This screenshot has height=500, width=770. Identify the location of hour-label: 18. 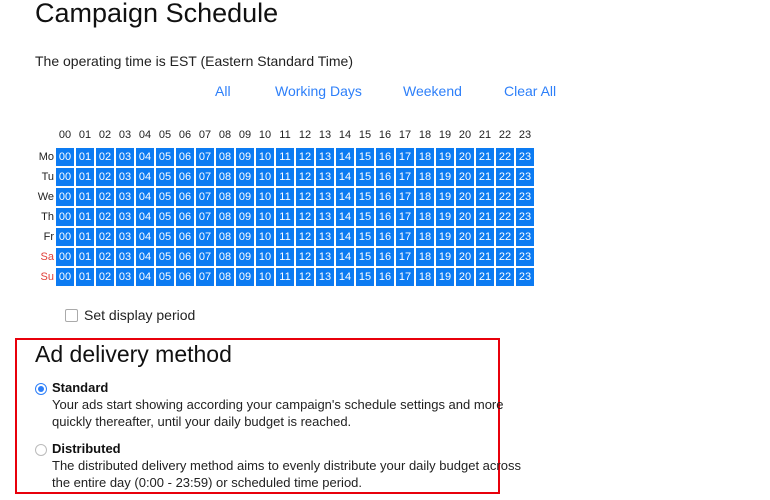
(425, 135).